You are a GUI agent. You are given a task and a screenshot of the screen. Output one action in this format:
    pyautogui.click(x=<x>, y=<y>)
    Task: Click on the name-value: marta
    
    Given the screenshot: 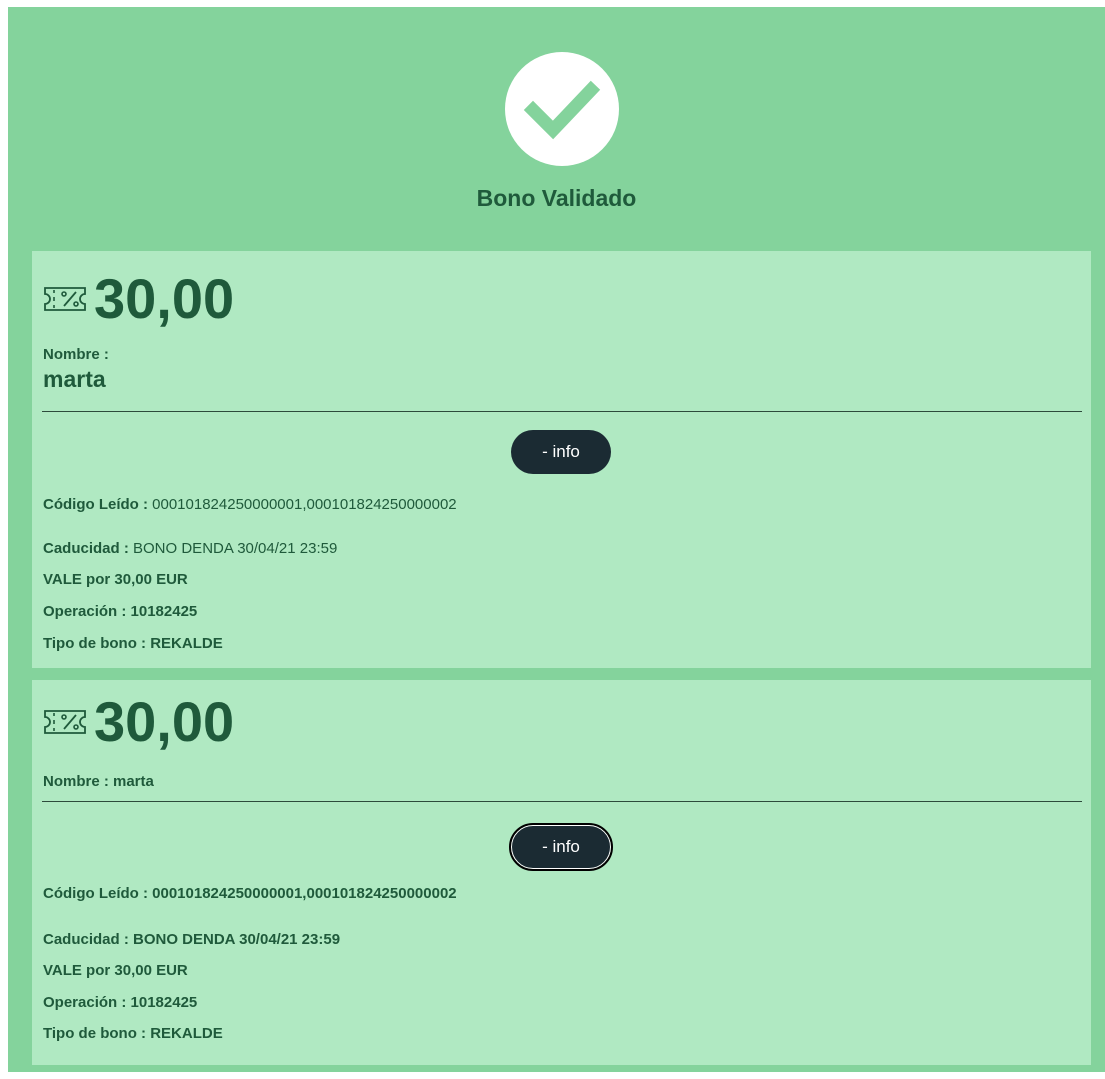 What is the action you would take?
    pyautogui.click(x=74, y=379)
    